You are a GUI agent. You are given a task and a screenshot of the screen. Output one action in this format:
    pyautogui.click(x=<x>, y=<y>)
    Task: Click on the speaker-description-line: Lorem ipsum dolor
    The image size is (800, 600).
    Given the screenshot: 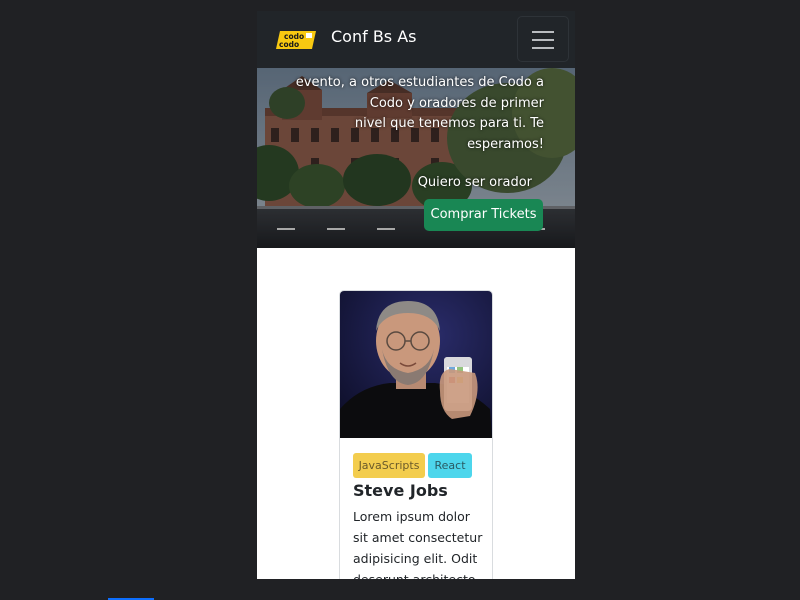 What is the action you would take?
    pyautogui.click(x=411, y=516)
    